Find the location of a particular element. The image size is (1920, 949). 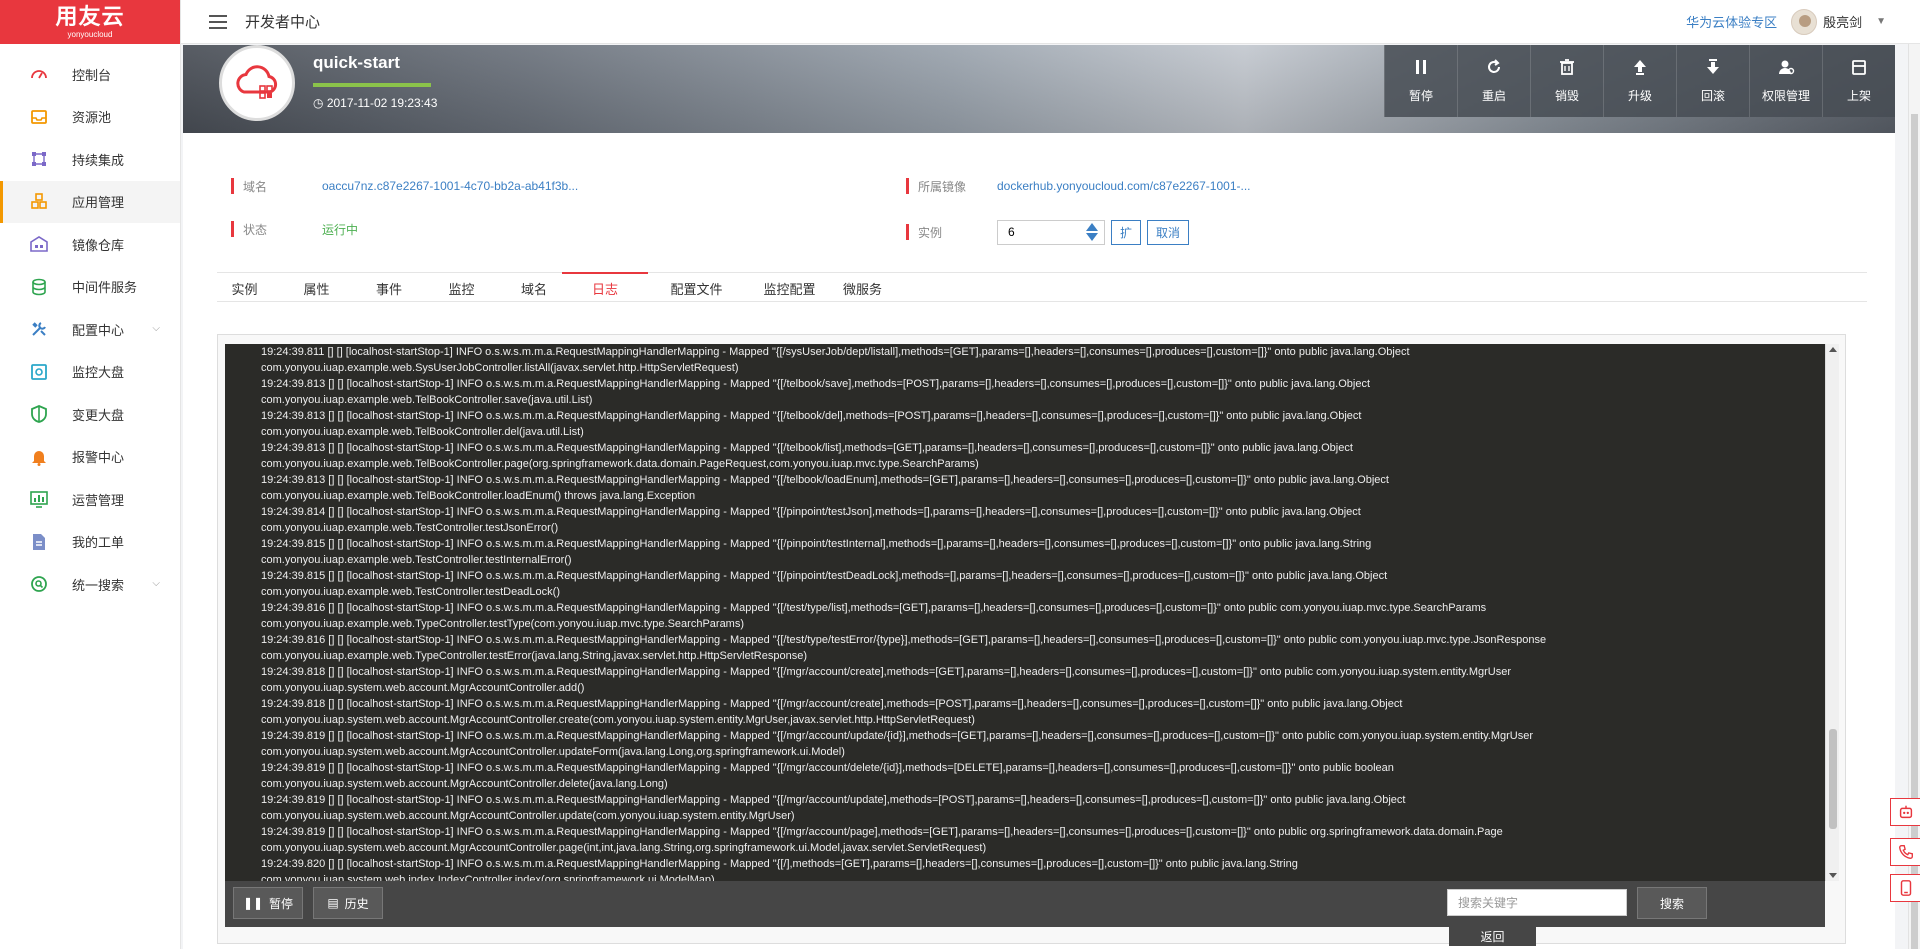

log-search-label: 搜索 is located at coordinates (1671, 903).